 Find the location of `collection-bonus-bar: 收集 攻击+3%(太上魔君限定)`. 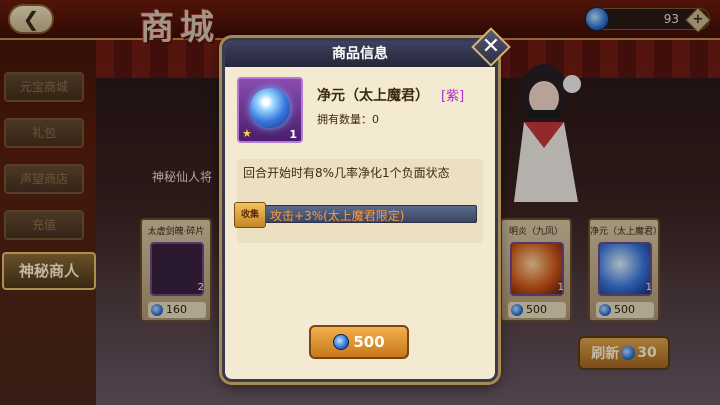

collection-bonus-bar: 收集 攻击+3%(太上魔君限定) is located at coordinates (355, 215).